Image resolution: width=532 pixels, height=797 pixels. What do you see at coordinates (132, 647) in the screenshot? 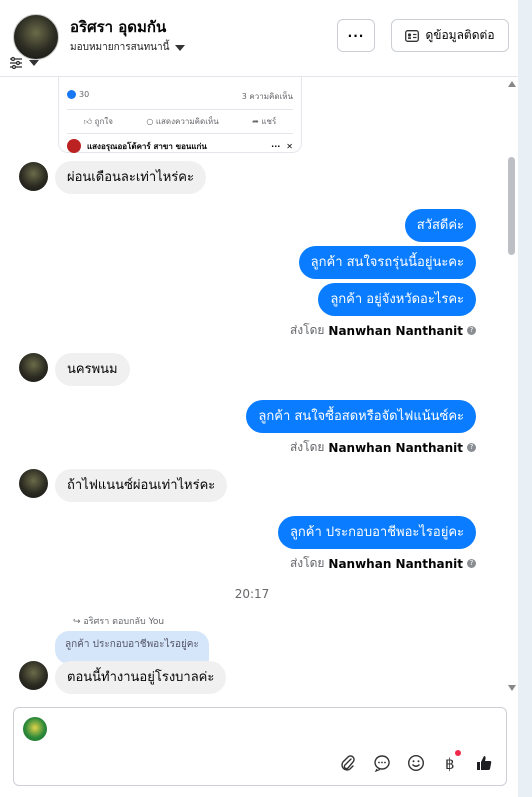
I see `quoted-message: ลูกค้า ประกอบอาชีพอะไรอยู่คะ` at bounding box center [132, 647].